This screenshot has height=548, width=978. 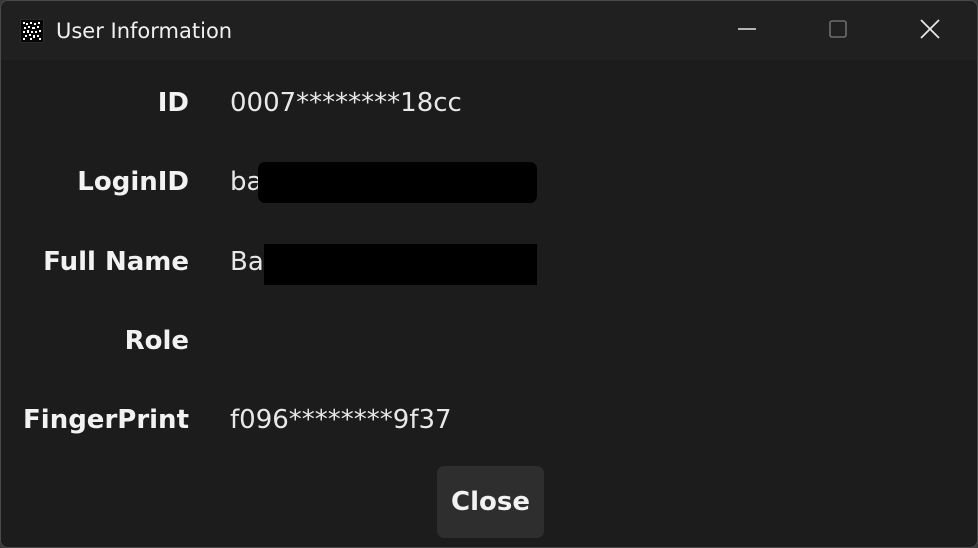 I want to click on field-row-fingerprint: FingerPrint f096********9f37, so click(x=489, y=420).